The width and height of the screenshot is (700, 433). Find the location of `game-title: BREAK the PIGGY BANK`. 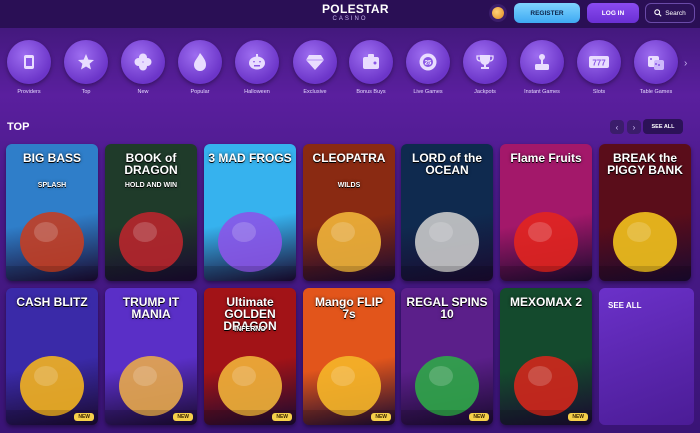

game-title: BREAK the PIGGY BANK is located at coordinates (645, 164).